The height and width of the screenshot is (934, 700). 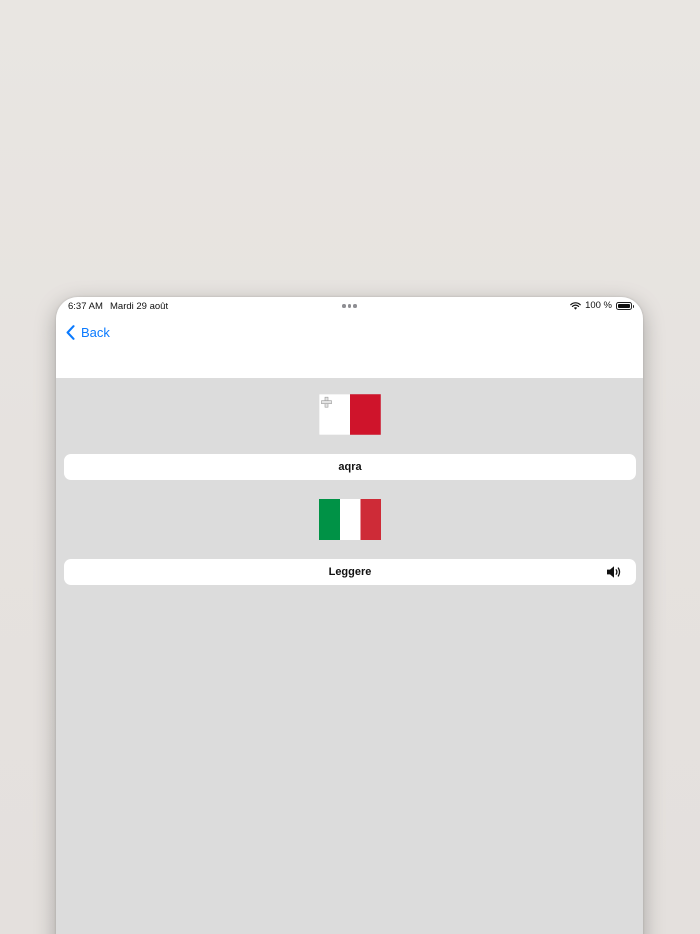 I want to click on speaker-icon, so click(x=614, y=572).